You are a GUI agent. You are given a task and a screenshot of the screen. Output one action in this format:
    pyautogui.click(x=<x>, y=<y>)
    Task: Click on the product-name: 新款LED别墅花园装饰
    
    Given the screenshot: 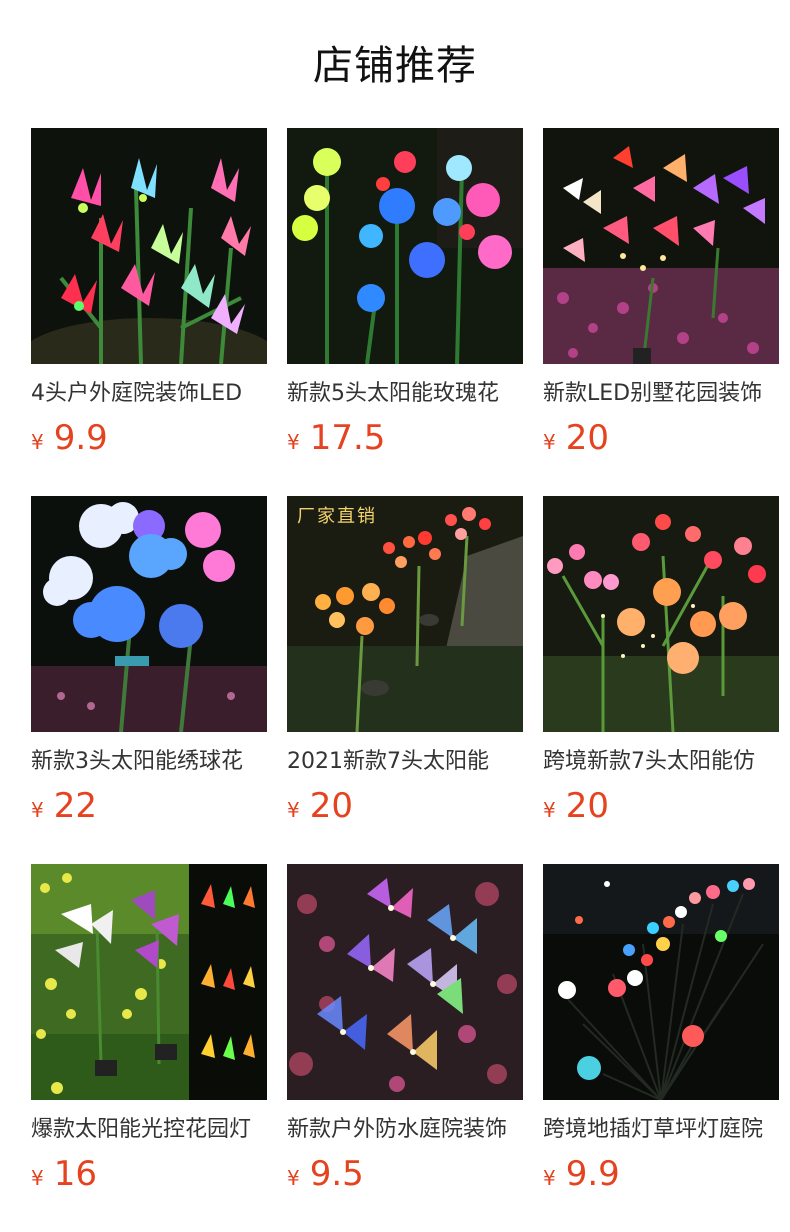 What is the action you would take?
    pyautogui.click(x=661, y=394)
    